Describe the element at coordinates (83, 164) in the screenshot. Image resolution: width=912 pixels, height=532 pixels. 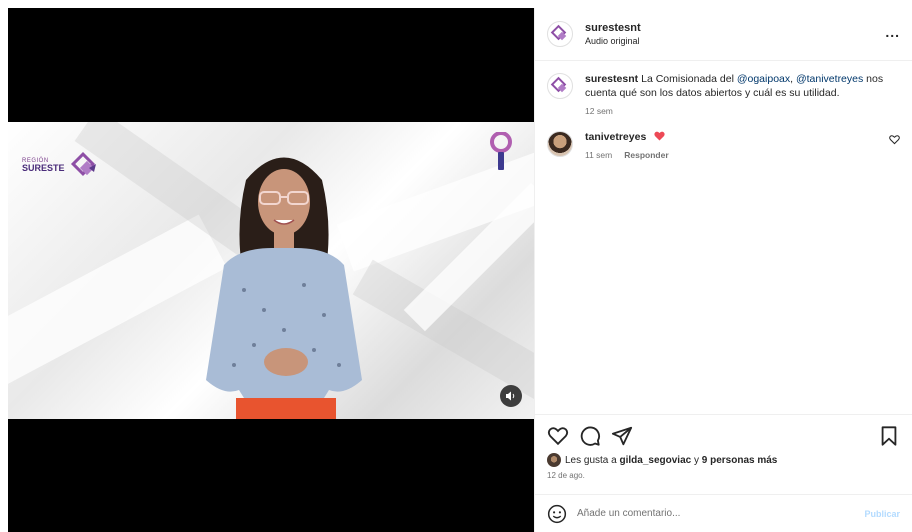
I see `brand-diamond-icon` at that location.